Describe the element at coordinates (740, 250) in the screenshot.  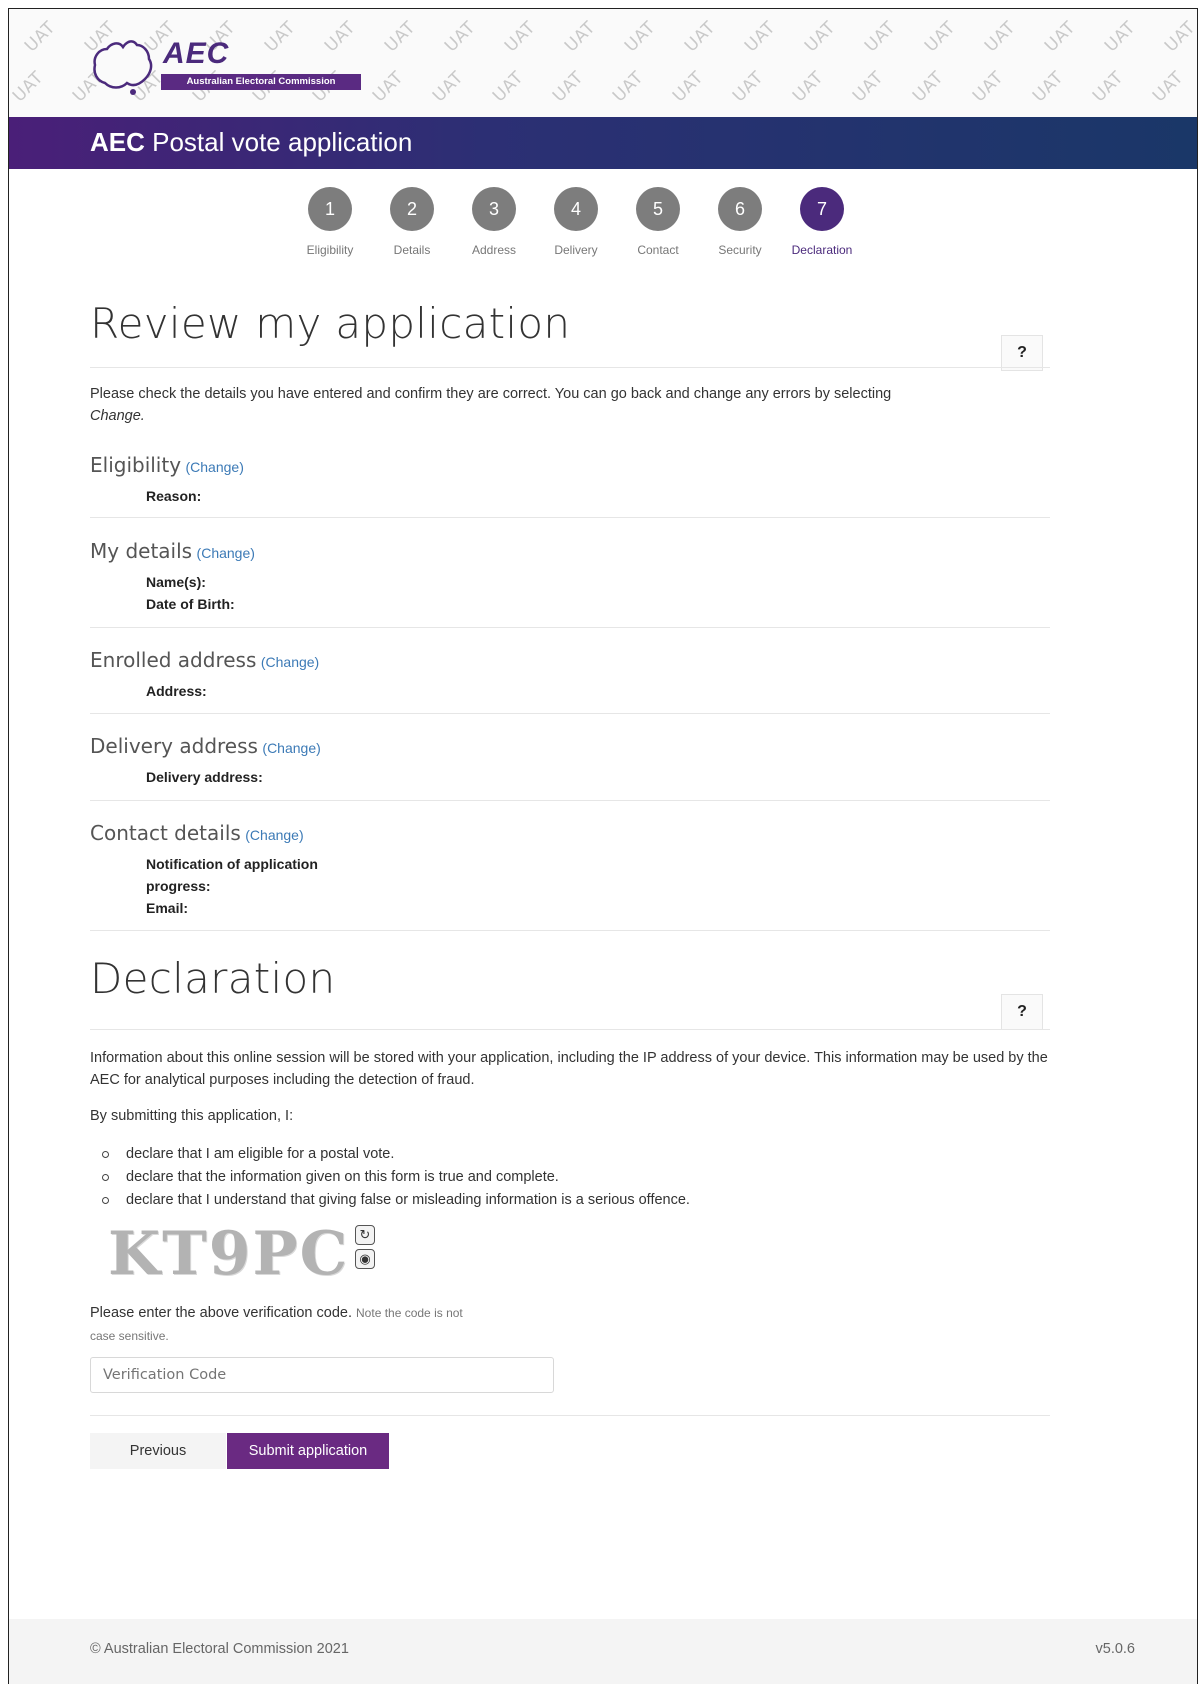
I see `step-label: Security` at that location.